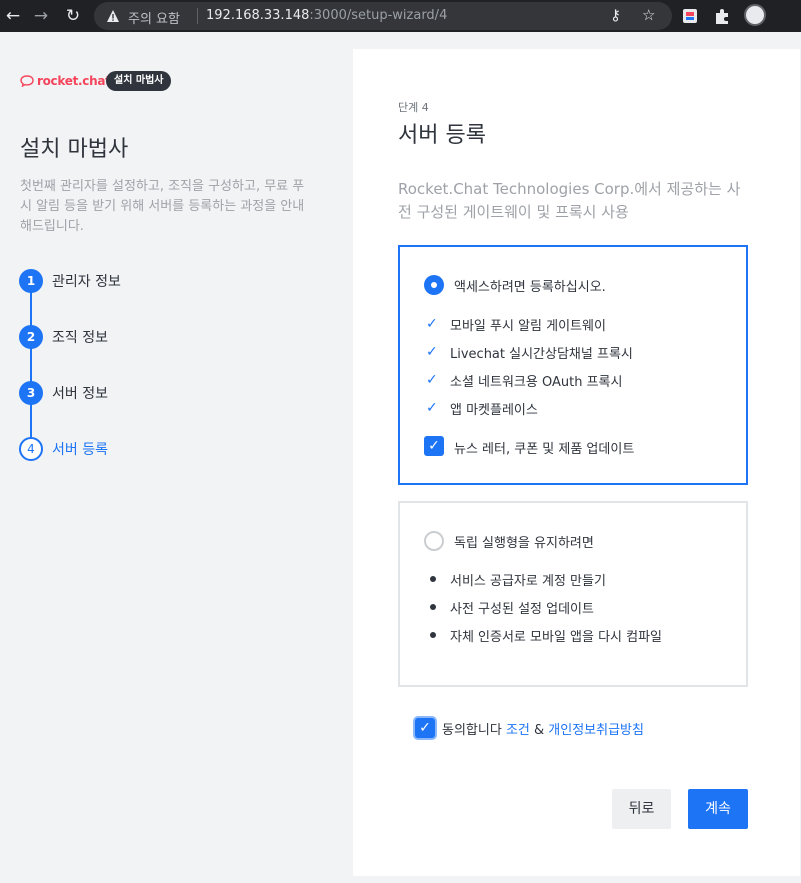 Image resolution: width=801 pixels, height=883 pixels. Describe the element at coordinates (86, 282) in the screenshot. I see `step-label: 관리자 정보` at that location.